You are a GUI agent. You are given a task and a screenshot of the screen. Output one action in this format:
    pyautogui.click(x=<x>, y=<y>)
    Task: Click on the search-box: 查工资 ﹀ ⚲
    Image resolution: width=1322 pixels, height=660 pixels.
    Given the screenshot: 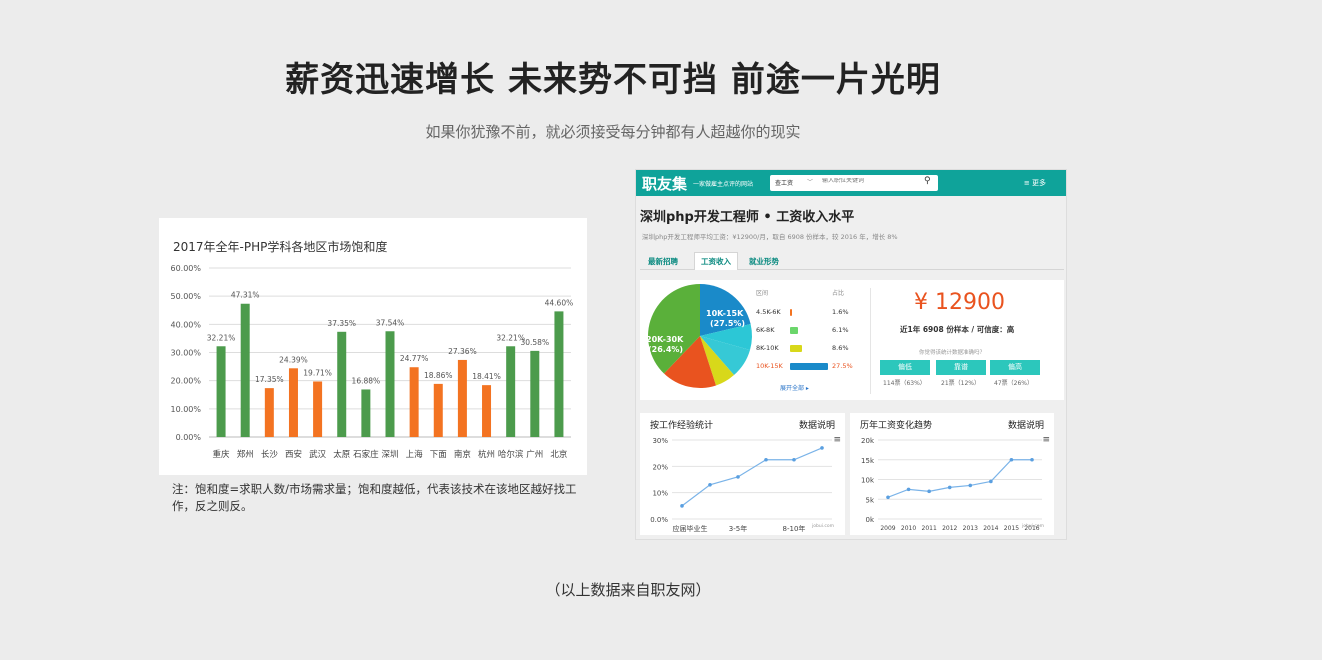 What is the action you would take?
    pyautogui.click(x=854, y=183)
    